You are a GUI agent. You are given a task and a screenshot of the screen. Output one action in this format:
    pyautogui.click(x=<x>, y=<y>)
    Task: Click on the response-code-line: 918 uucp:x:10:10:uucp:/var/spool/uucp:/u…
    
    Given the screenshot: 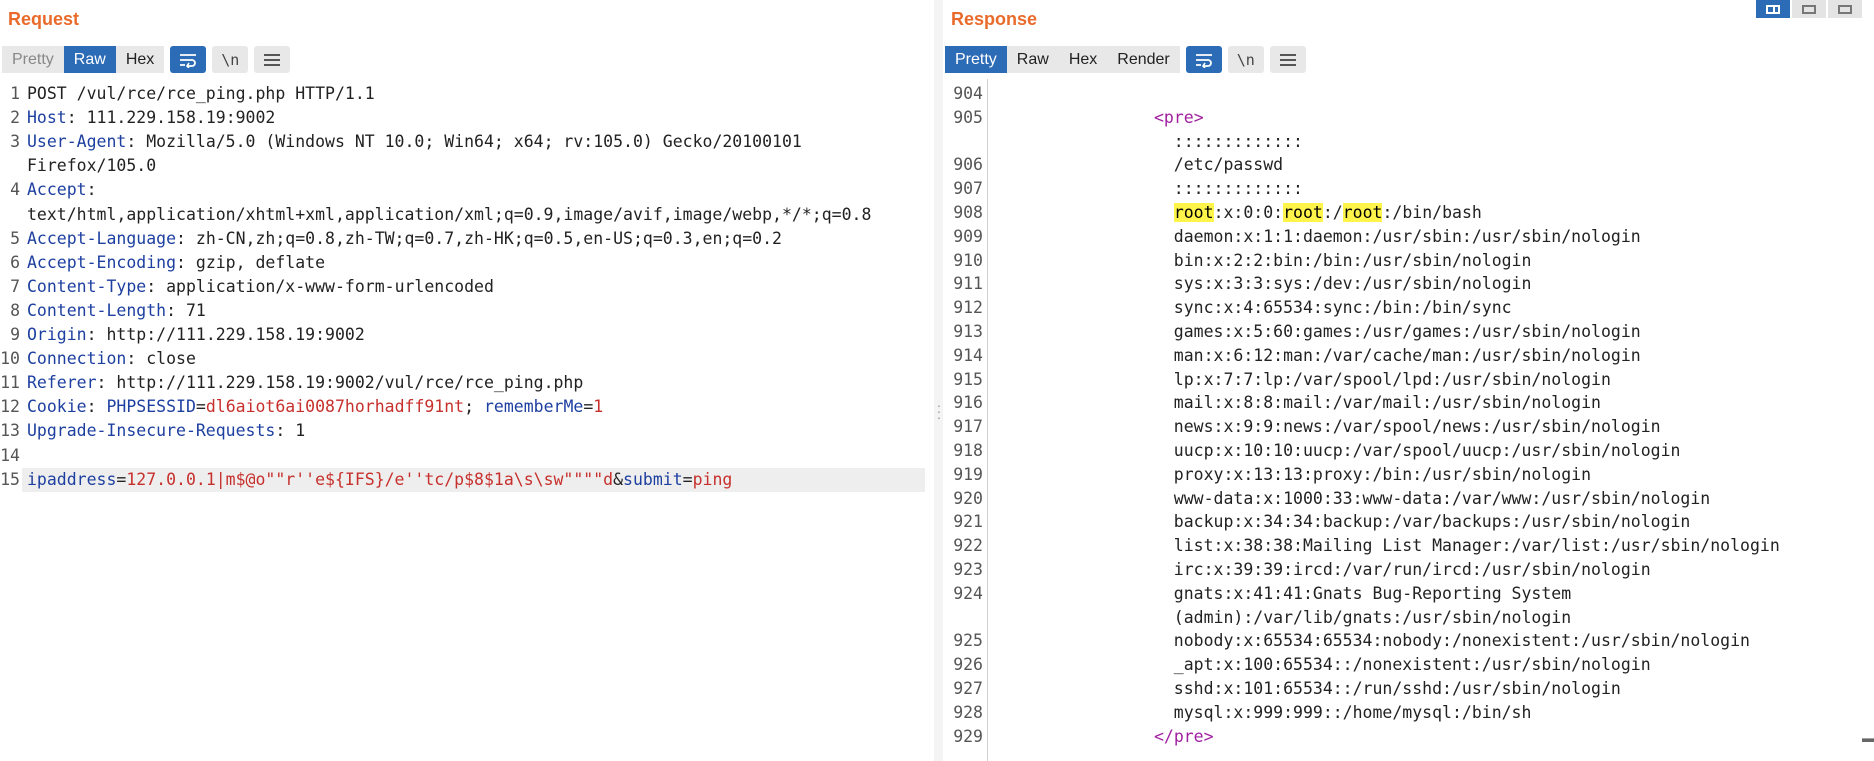 What is the action you would take?
    pyautogui.click(x=1408, y=451)
    